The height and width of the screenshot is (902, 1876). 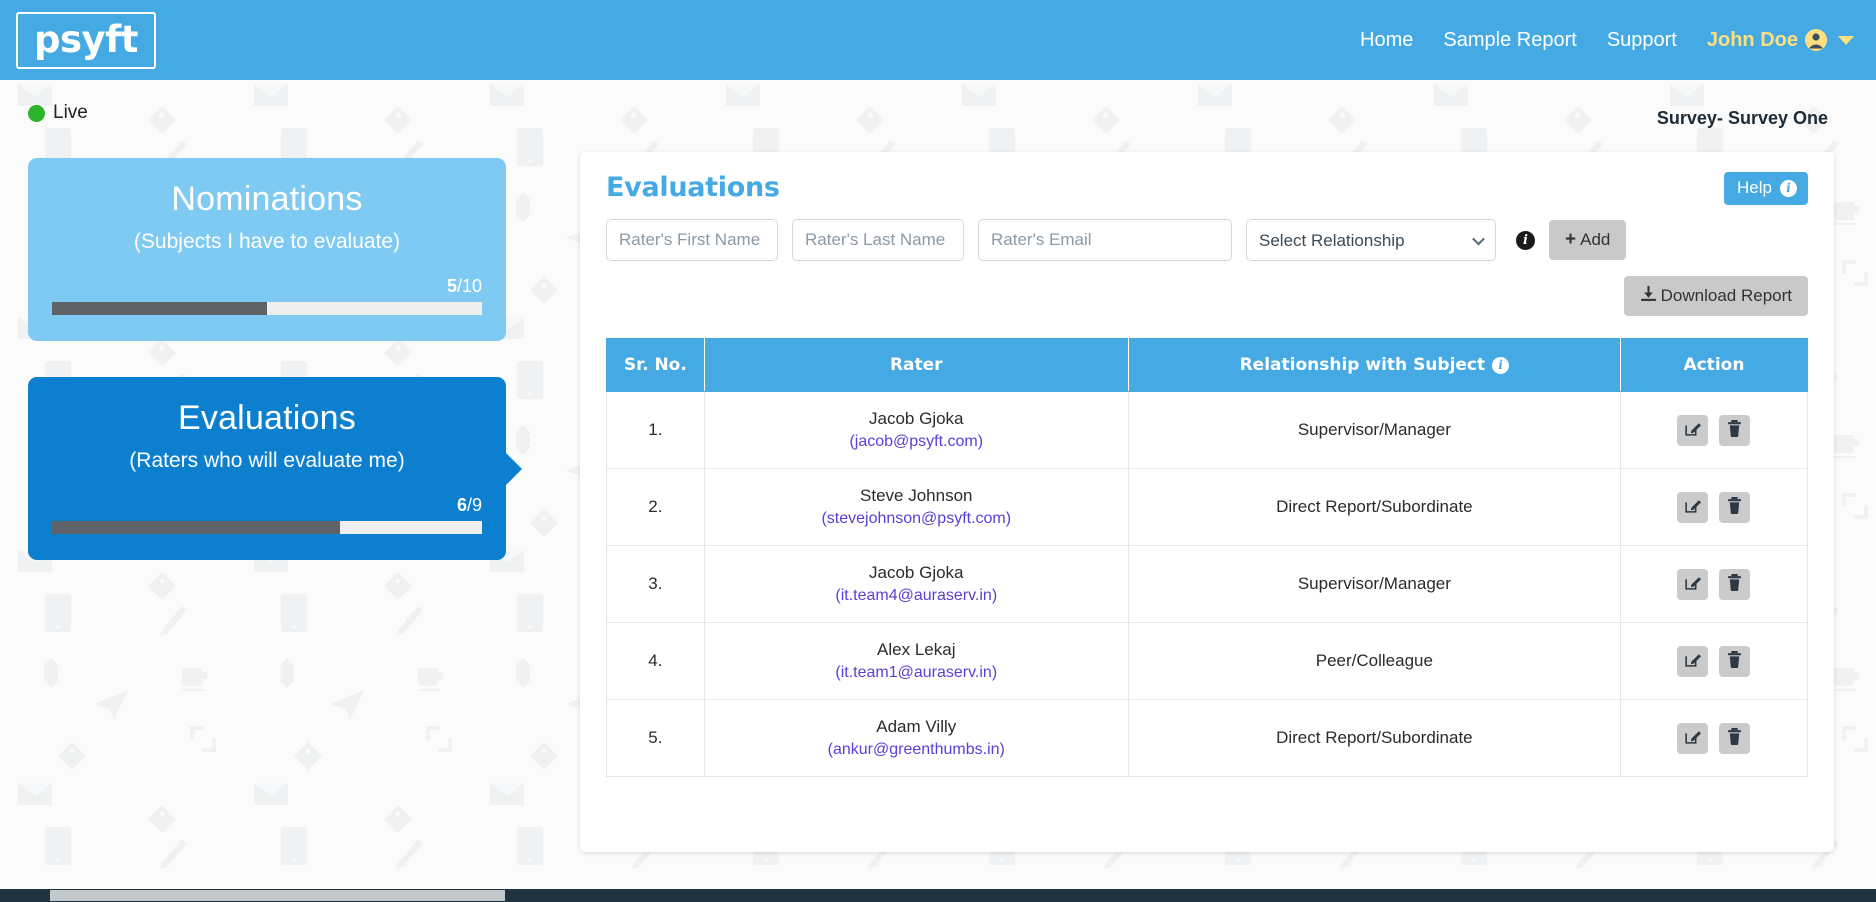 What do you see at coordinates (916, 442) in the screenshot?
I see `rater-email-link: (jacob@psyft.com)` at bounding box center [916, 442].